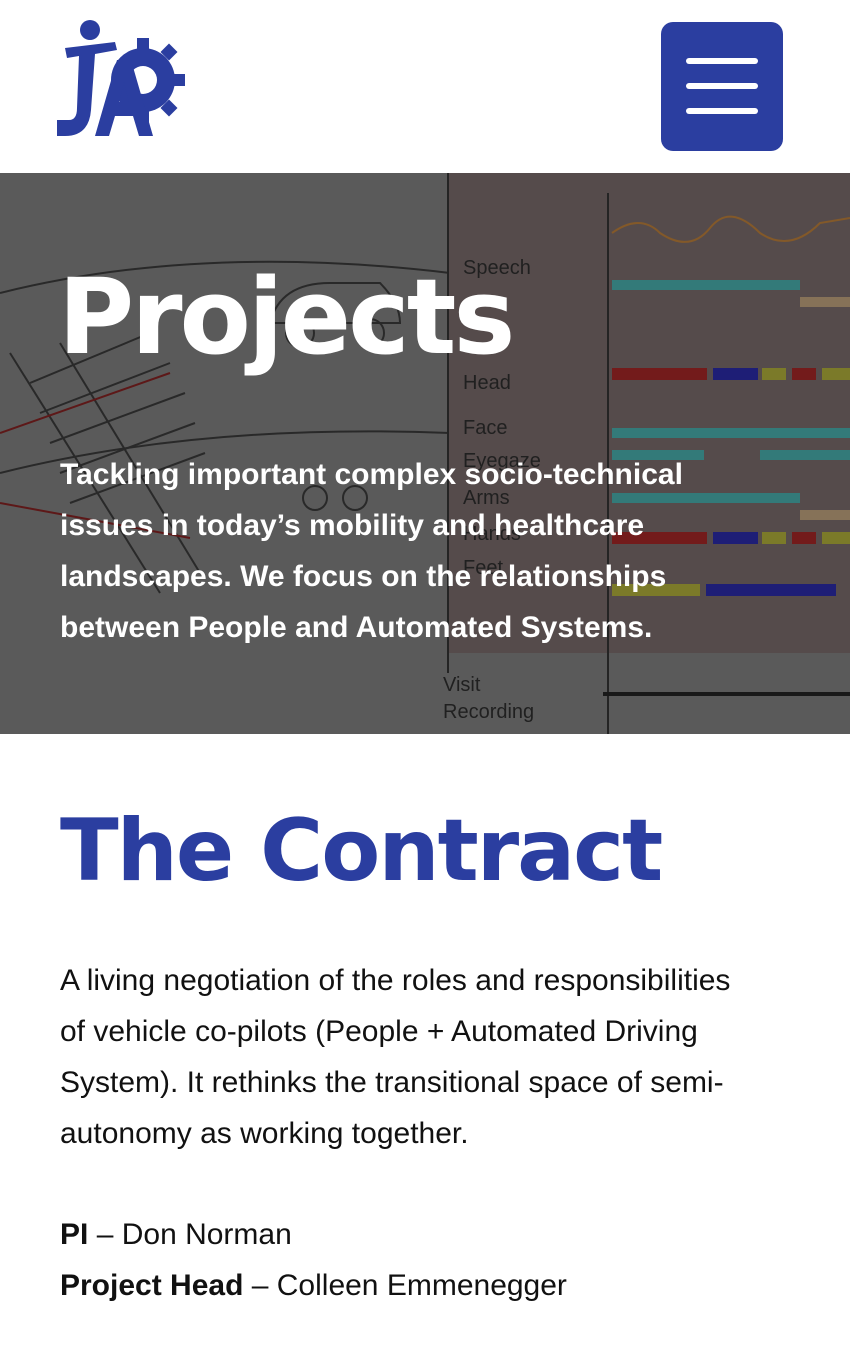 The height and width of the screenshot is (1363, 850). Describe the element at coordinates (120, 80) in the screenshot. I see `jap-logo` at that location.